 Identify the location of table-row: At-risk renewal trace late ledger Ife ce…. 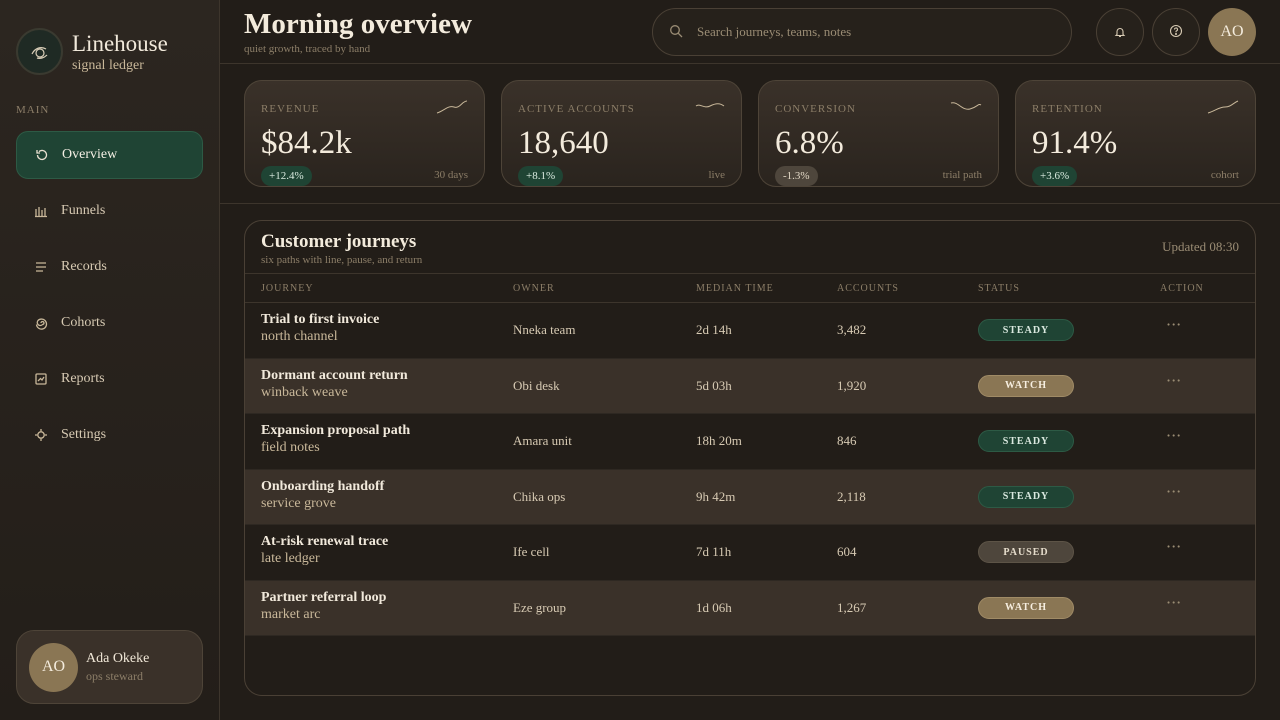
(750, 553).